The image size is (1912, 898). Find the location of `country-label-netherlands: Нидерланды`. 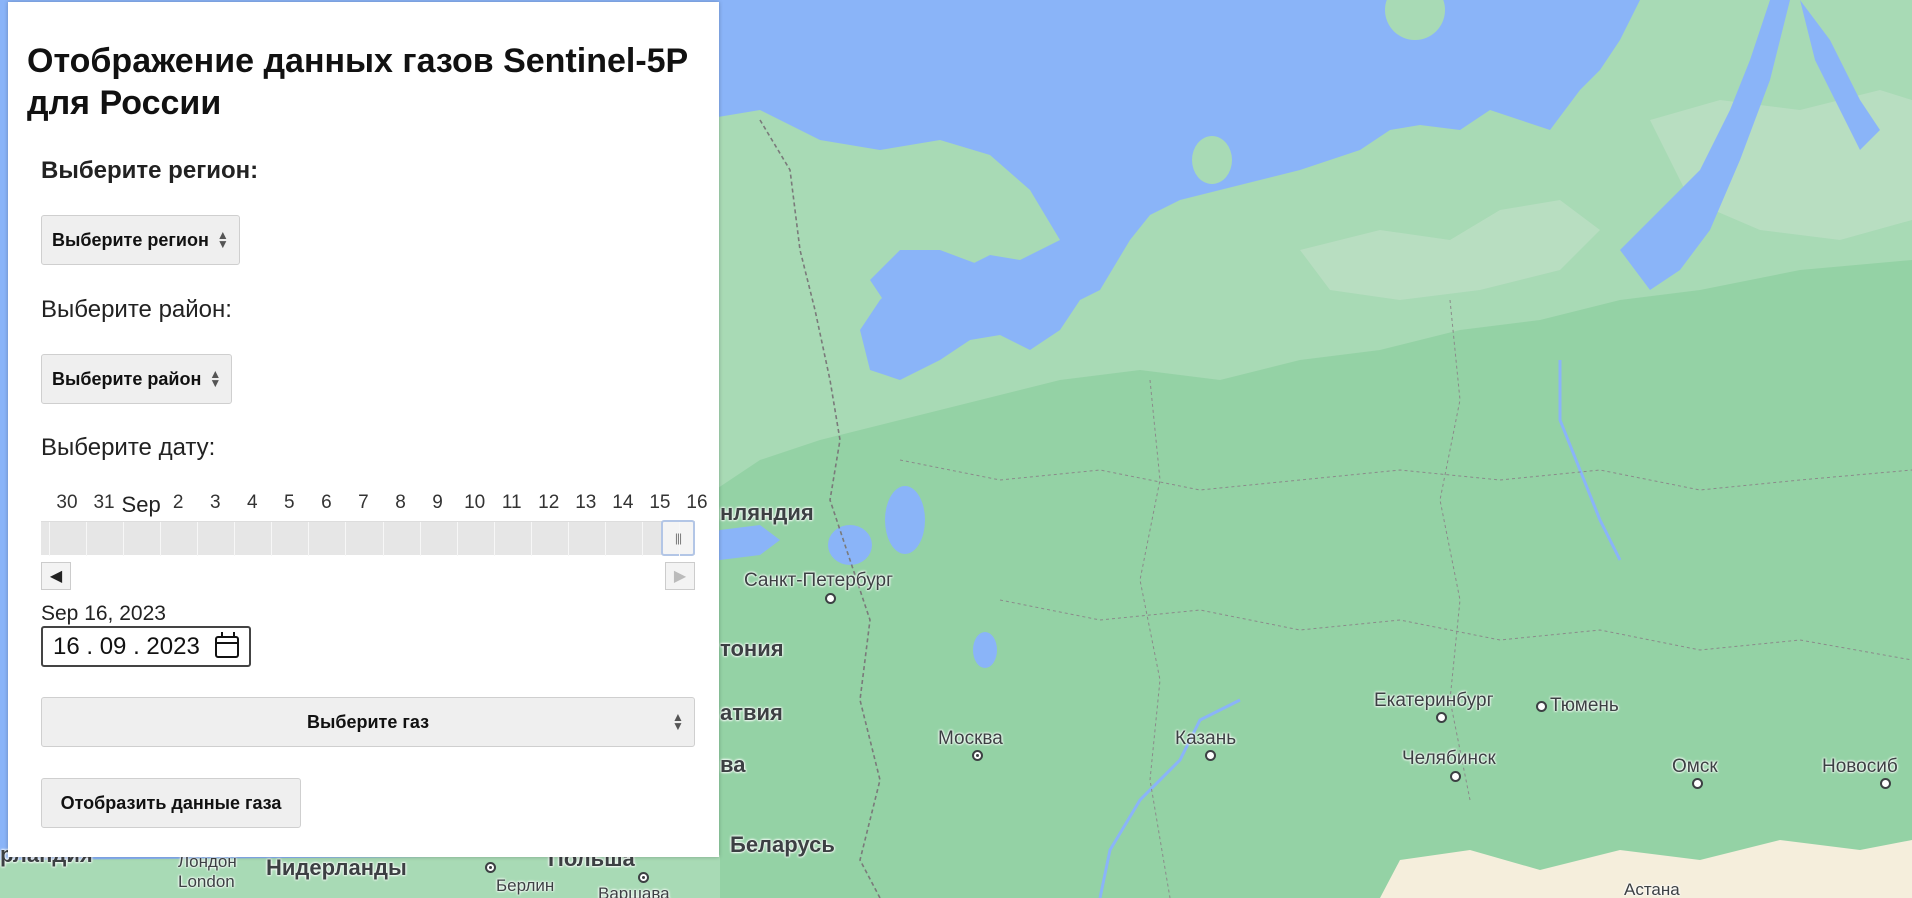

country-label-netherlands: Нидерланды is located at coordinates (336, 867).